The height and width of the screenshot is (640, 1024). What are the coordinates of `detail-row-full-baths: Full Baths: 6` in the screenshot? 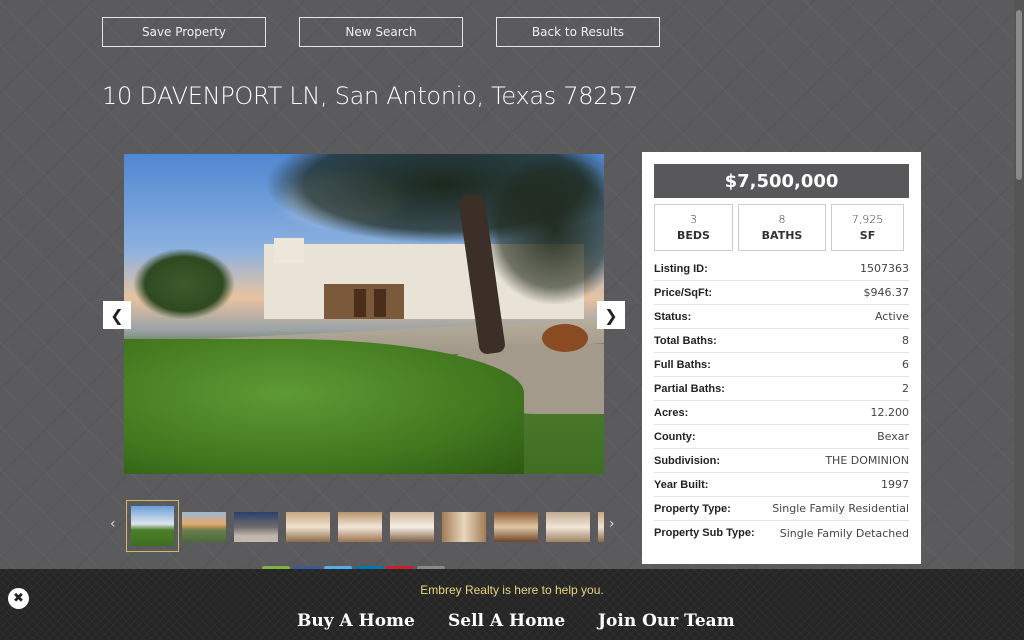 It's located at (781, 365).